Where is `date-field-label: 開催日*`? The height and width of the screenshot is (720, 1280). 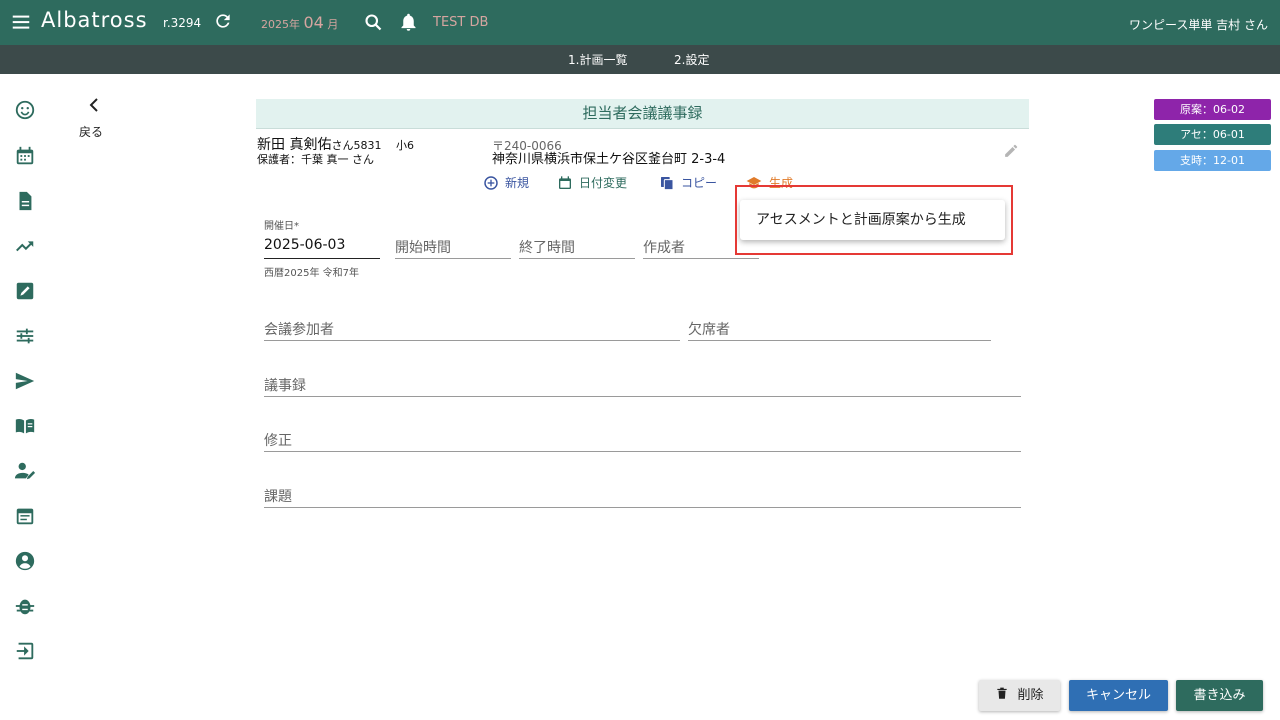 date-field-label: 開催日* is located at coordinates (281, 226).